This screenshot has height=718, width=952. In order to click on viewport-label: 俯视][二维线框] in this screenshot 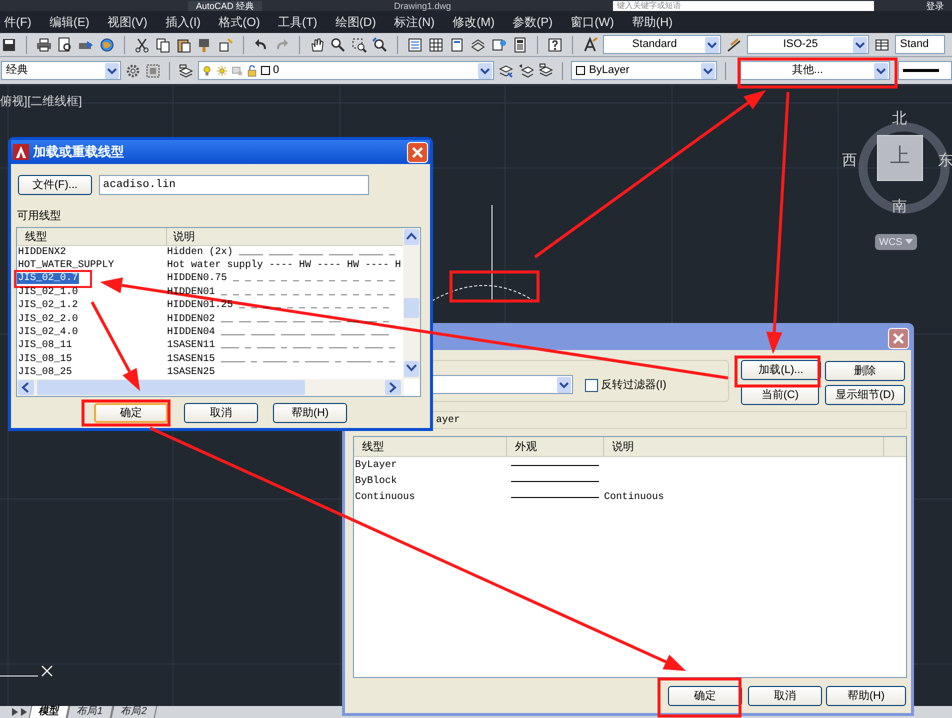, I will do `click(41, 101)`.